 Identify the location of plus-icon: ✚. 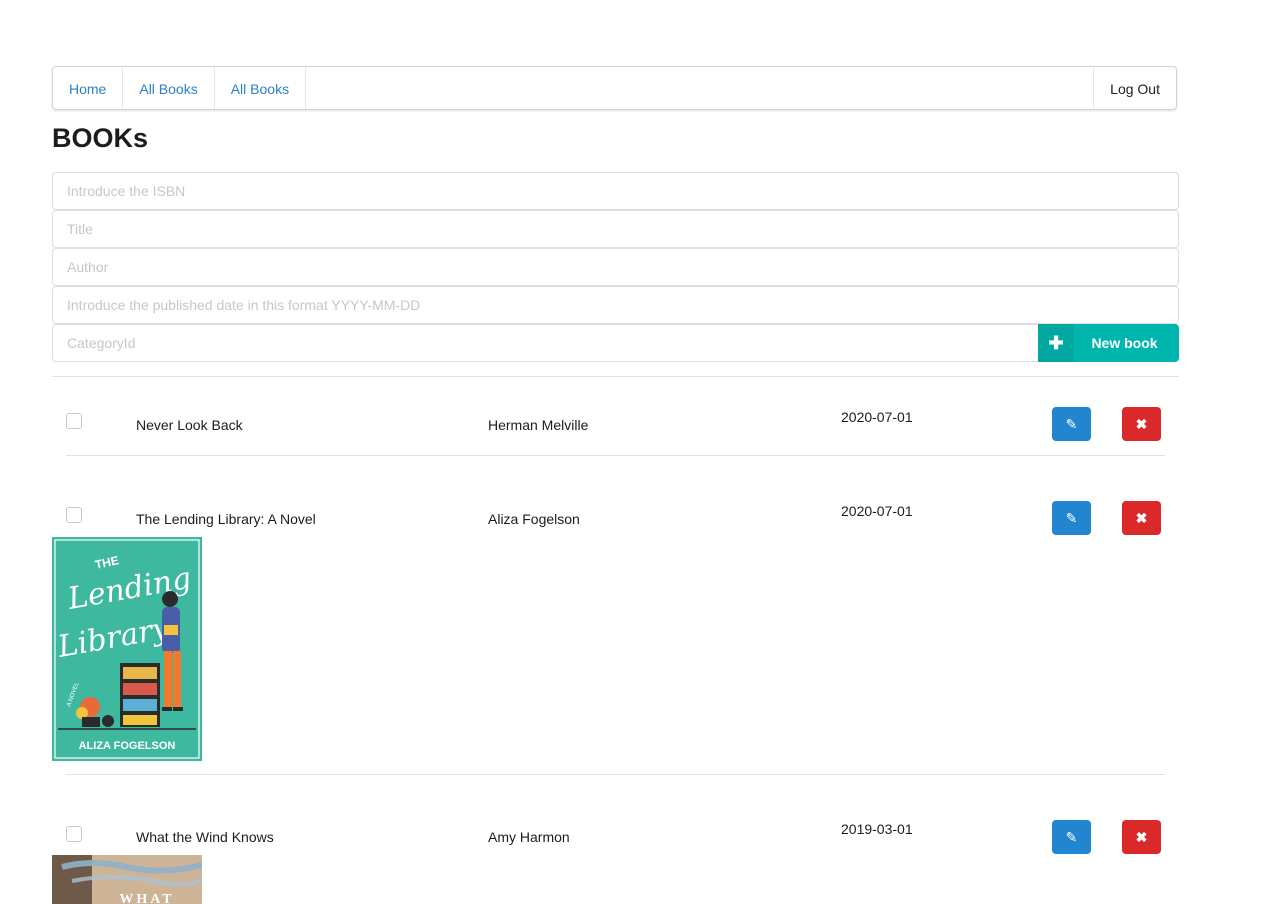
(1056, 343).